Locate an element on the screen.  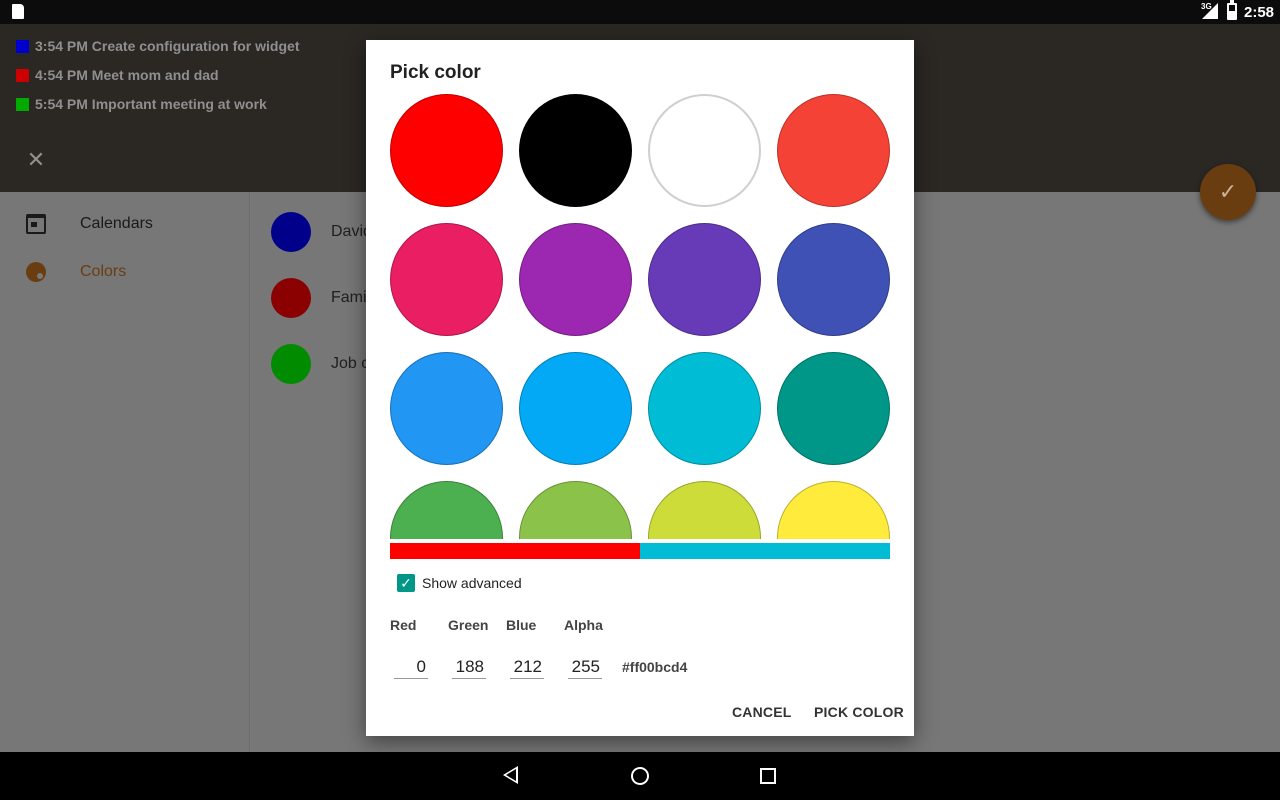
check-icon: ✓ is located at coordinates (1228, 191).